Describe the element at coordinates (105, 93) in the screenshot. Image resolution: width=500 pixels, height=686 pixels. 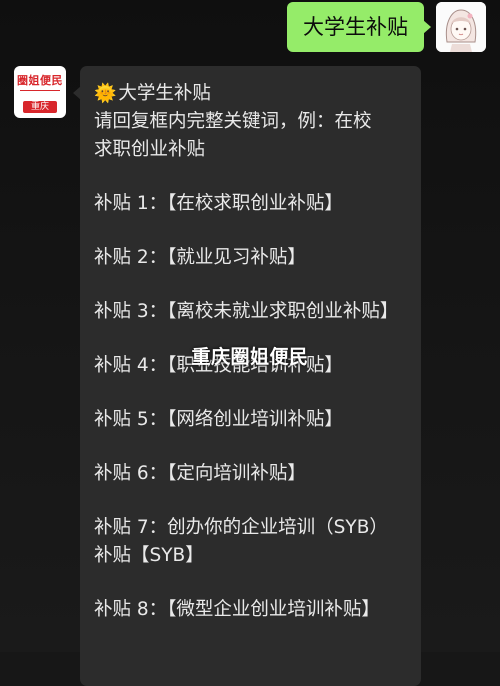
I see `sun-icon: 🌞` at that location.